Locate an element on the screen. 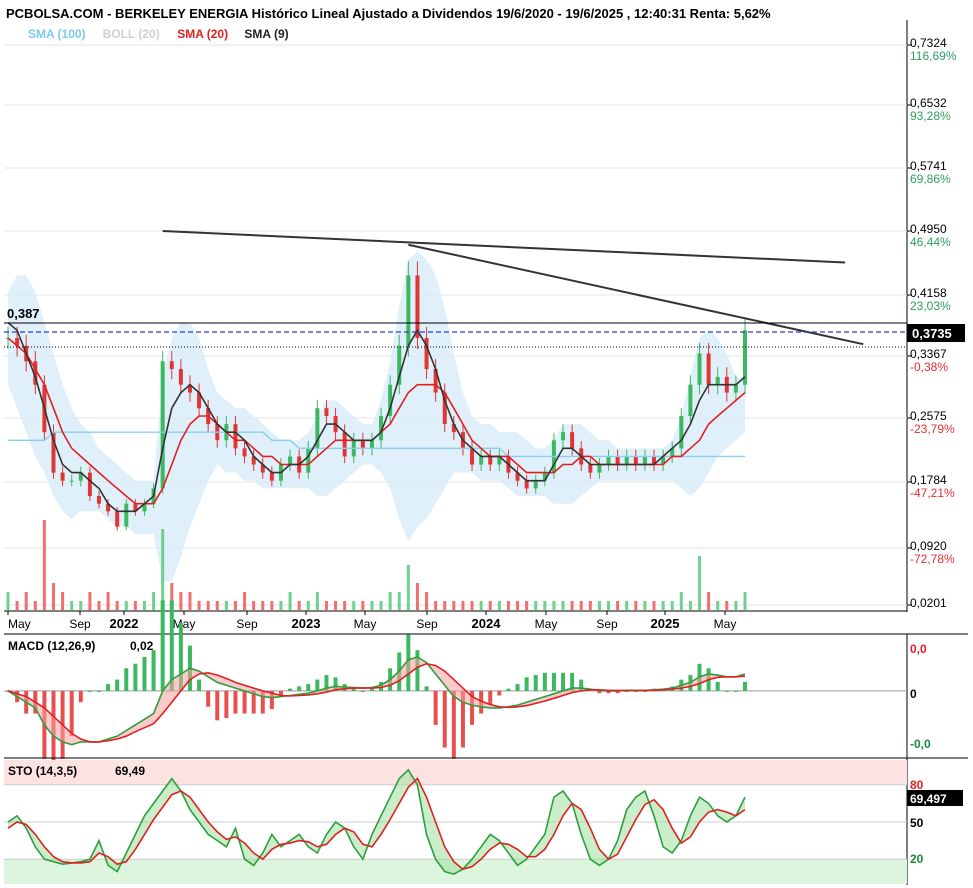 This screenshot has width=973, height=888. price-tick-label: 0,6532 is located at coordinates (928, 103).